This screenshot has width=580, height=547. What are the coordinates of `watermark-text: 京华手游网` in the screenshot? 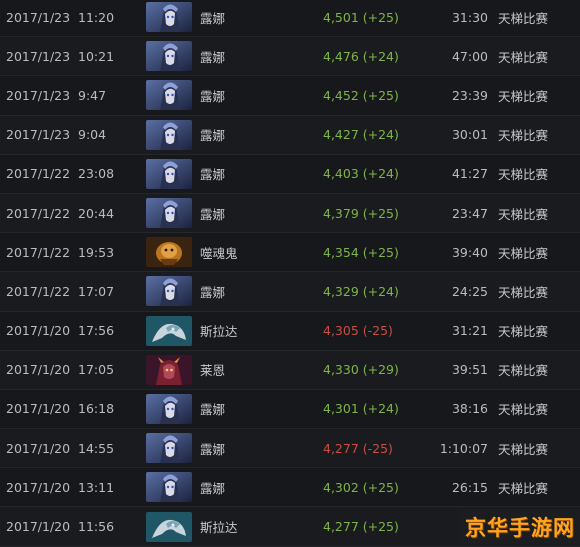 It's located at (520, 528).